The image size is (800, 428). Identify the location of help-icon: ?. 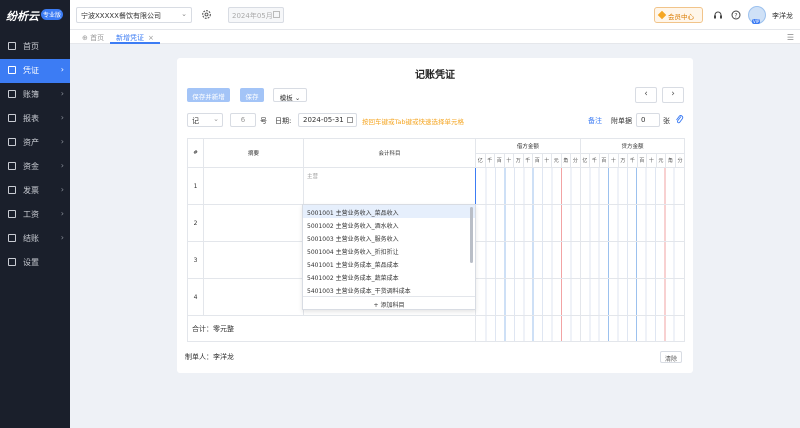
(736, 15).